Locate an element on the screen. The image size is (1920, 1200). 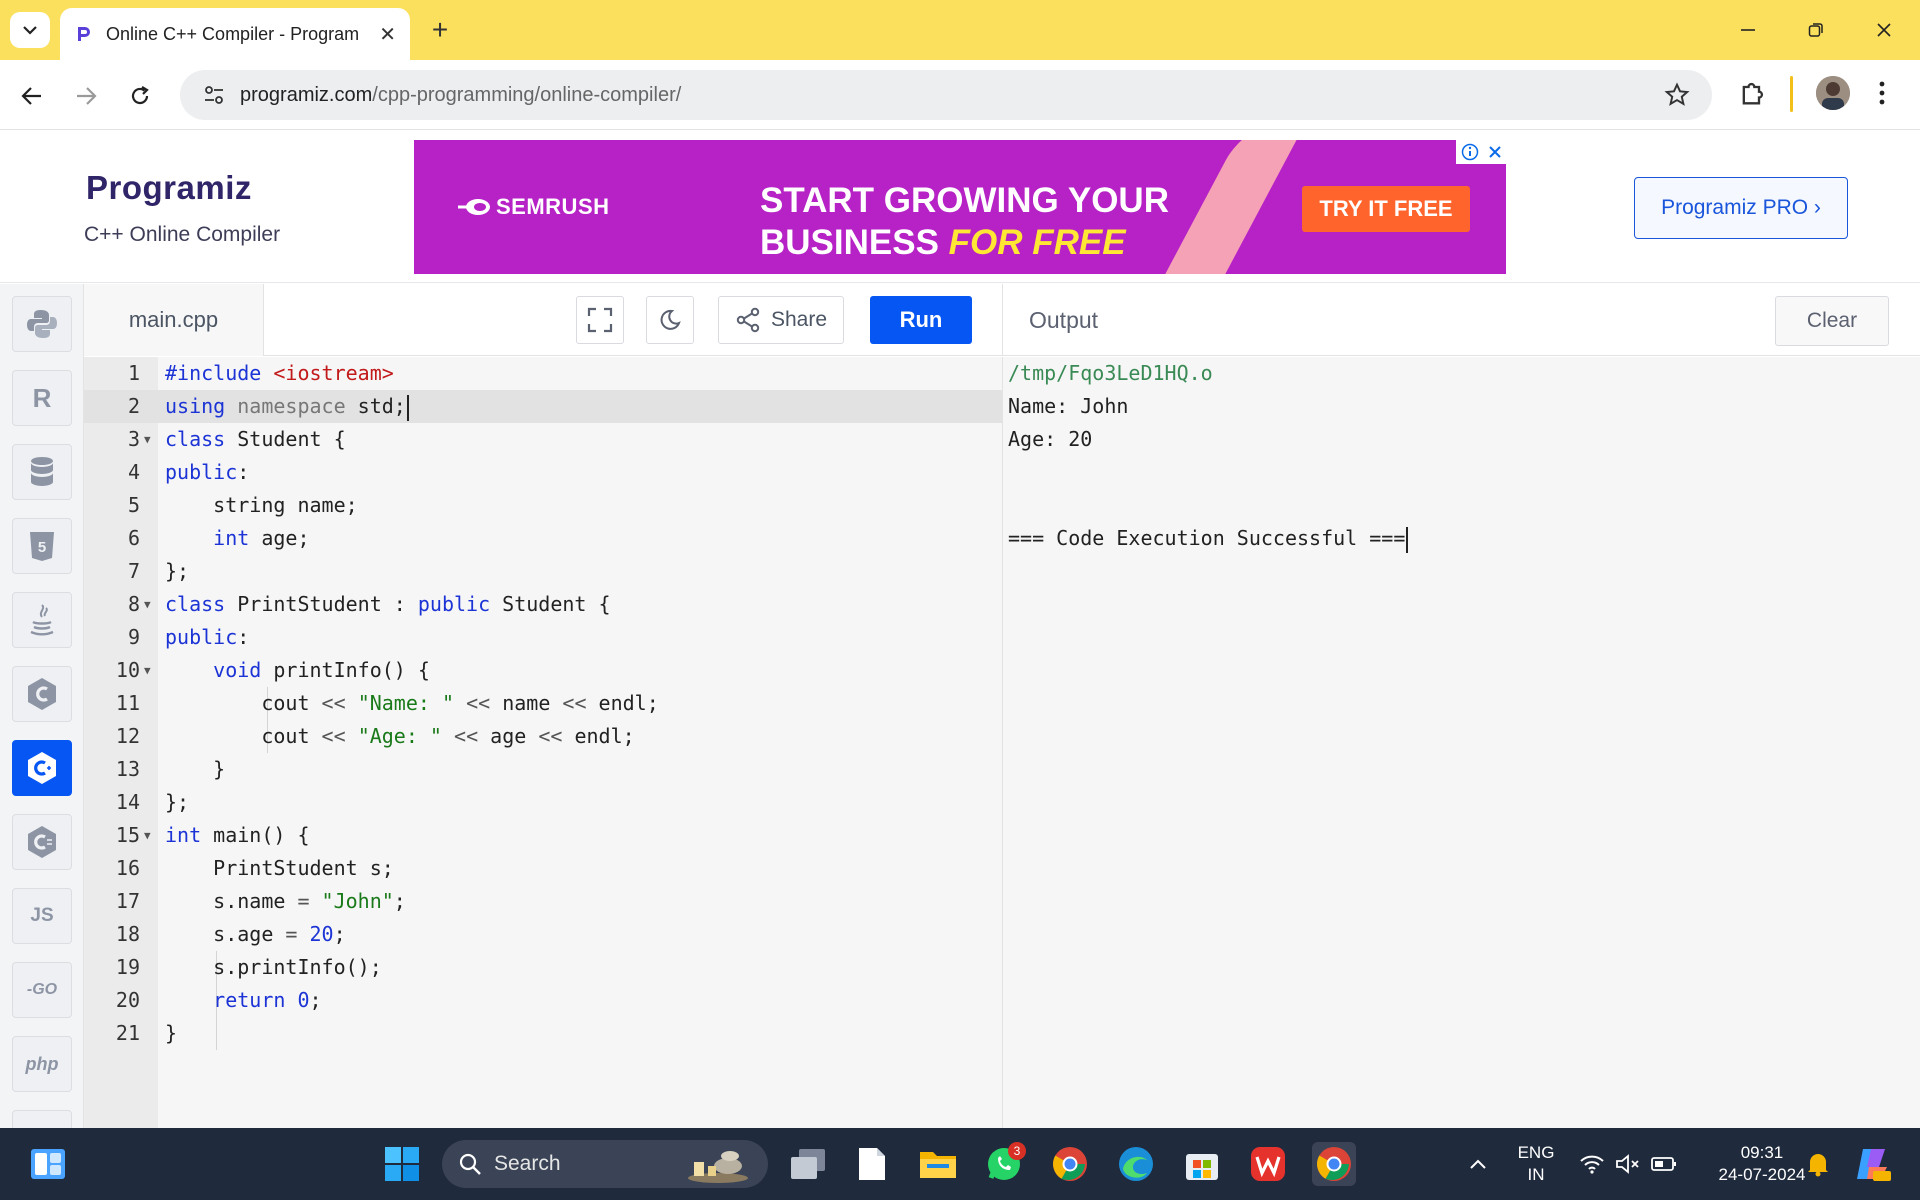
fullscreen-button is located at coordinates (600, 320).